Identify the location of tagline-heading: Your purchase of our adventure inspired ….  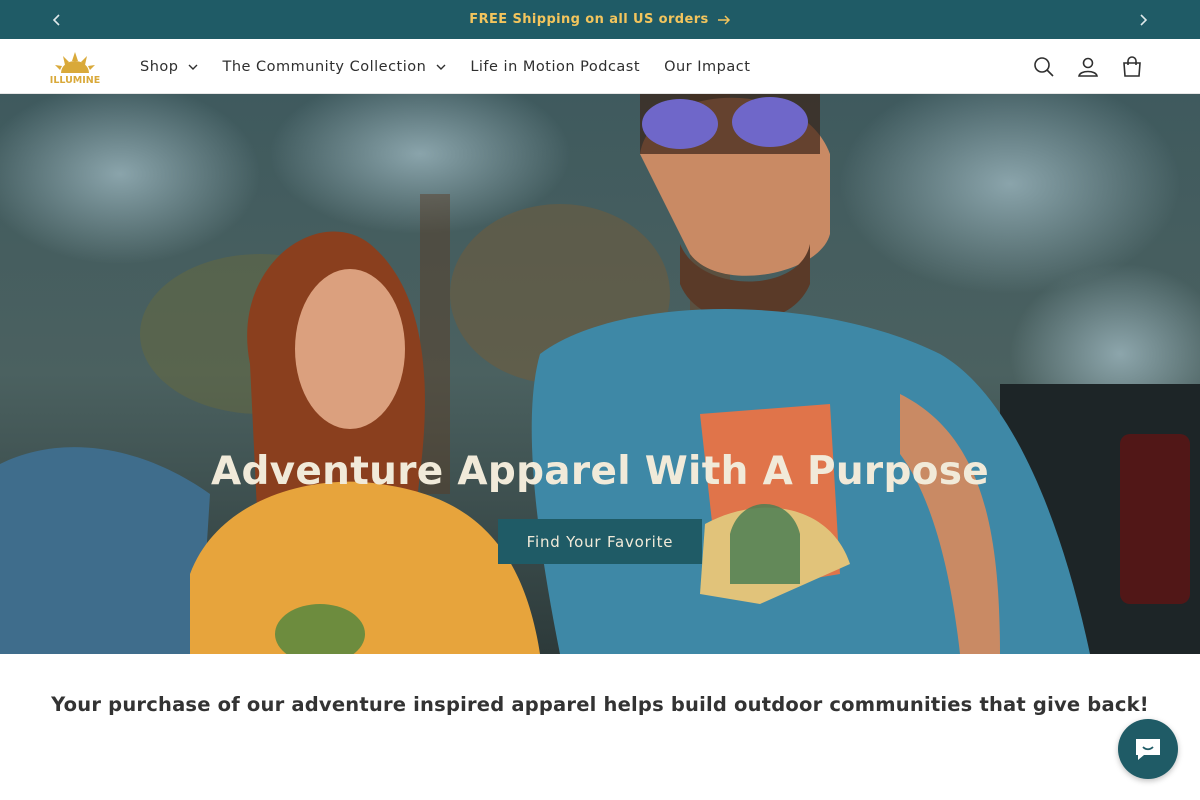
(600, 704).